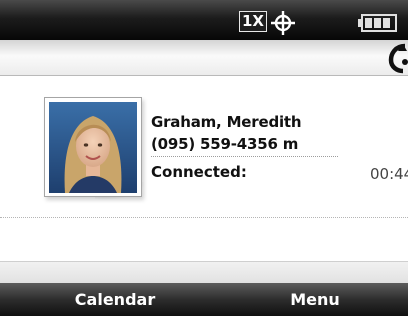 This screenshot has height=316, width=408. What do you see at coordinates (396, 58) in the screenshot?
I see `phone-call-icon` at bounding box center [396, 58].